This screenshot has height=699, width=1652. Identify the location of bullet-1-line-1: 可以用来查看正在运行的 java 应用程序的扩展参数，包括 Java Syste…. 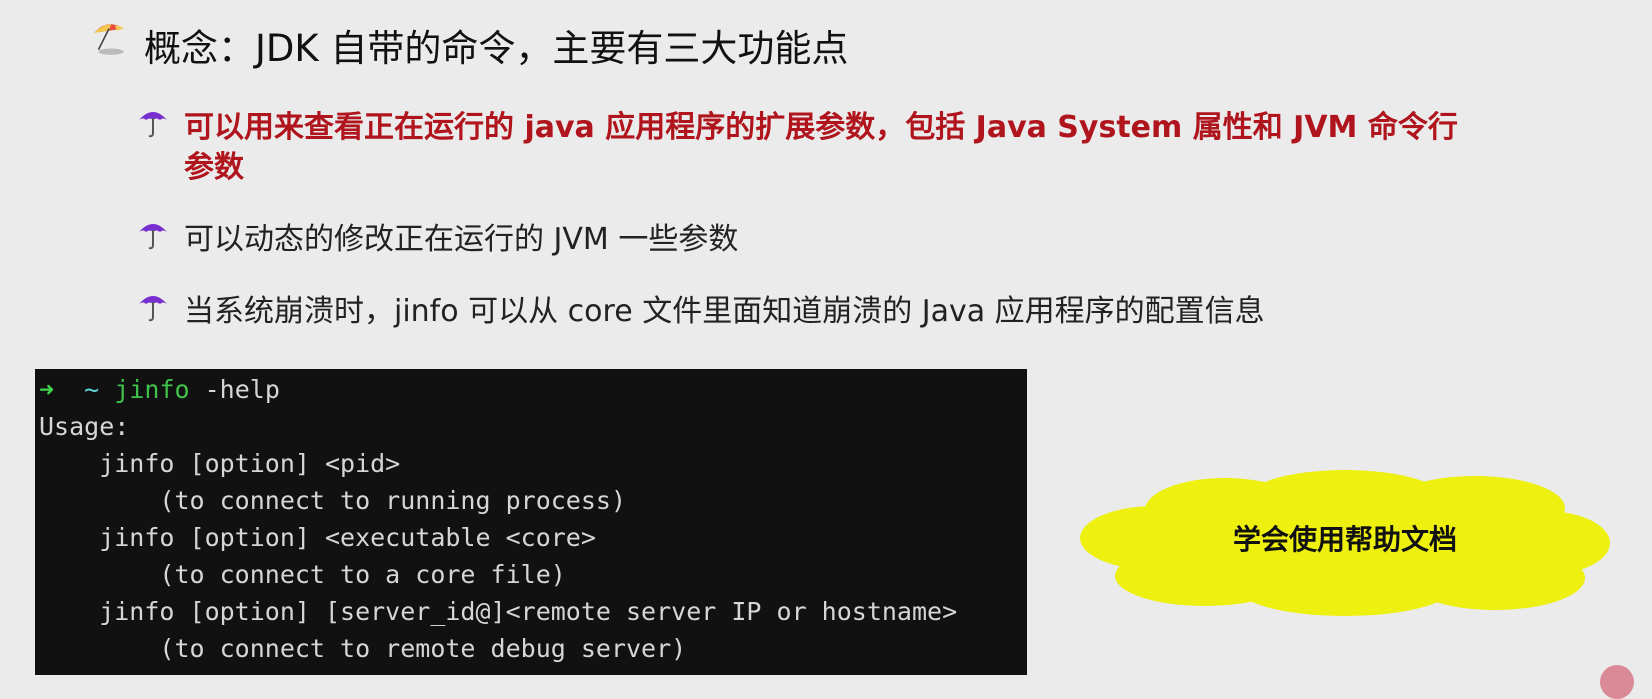
(821, 127).